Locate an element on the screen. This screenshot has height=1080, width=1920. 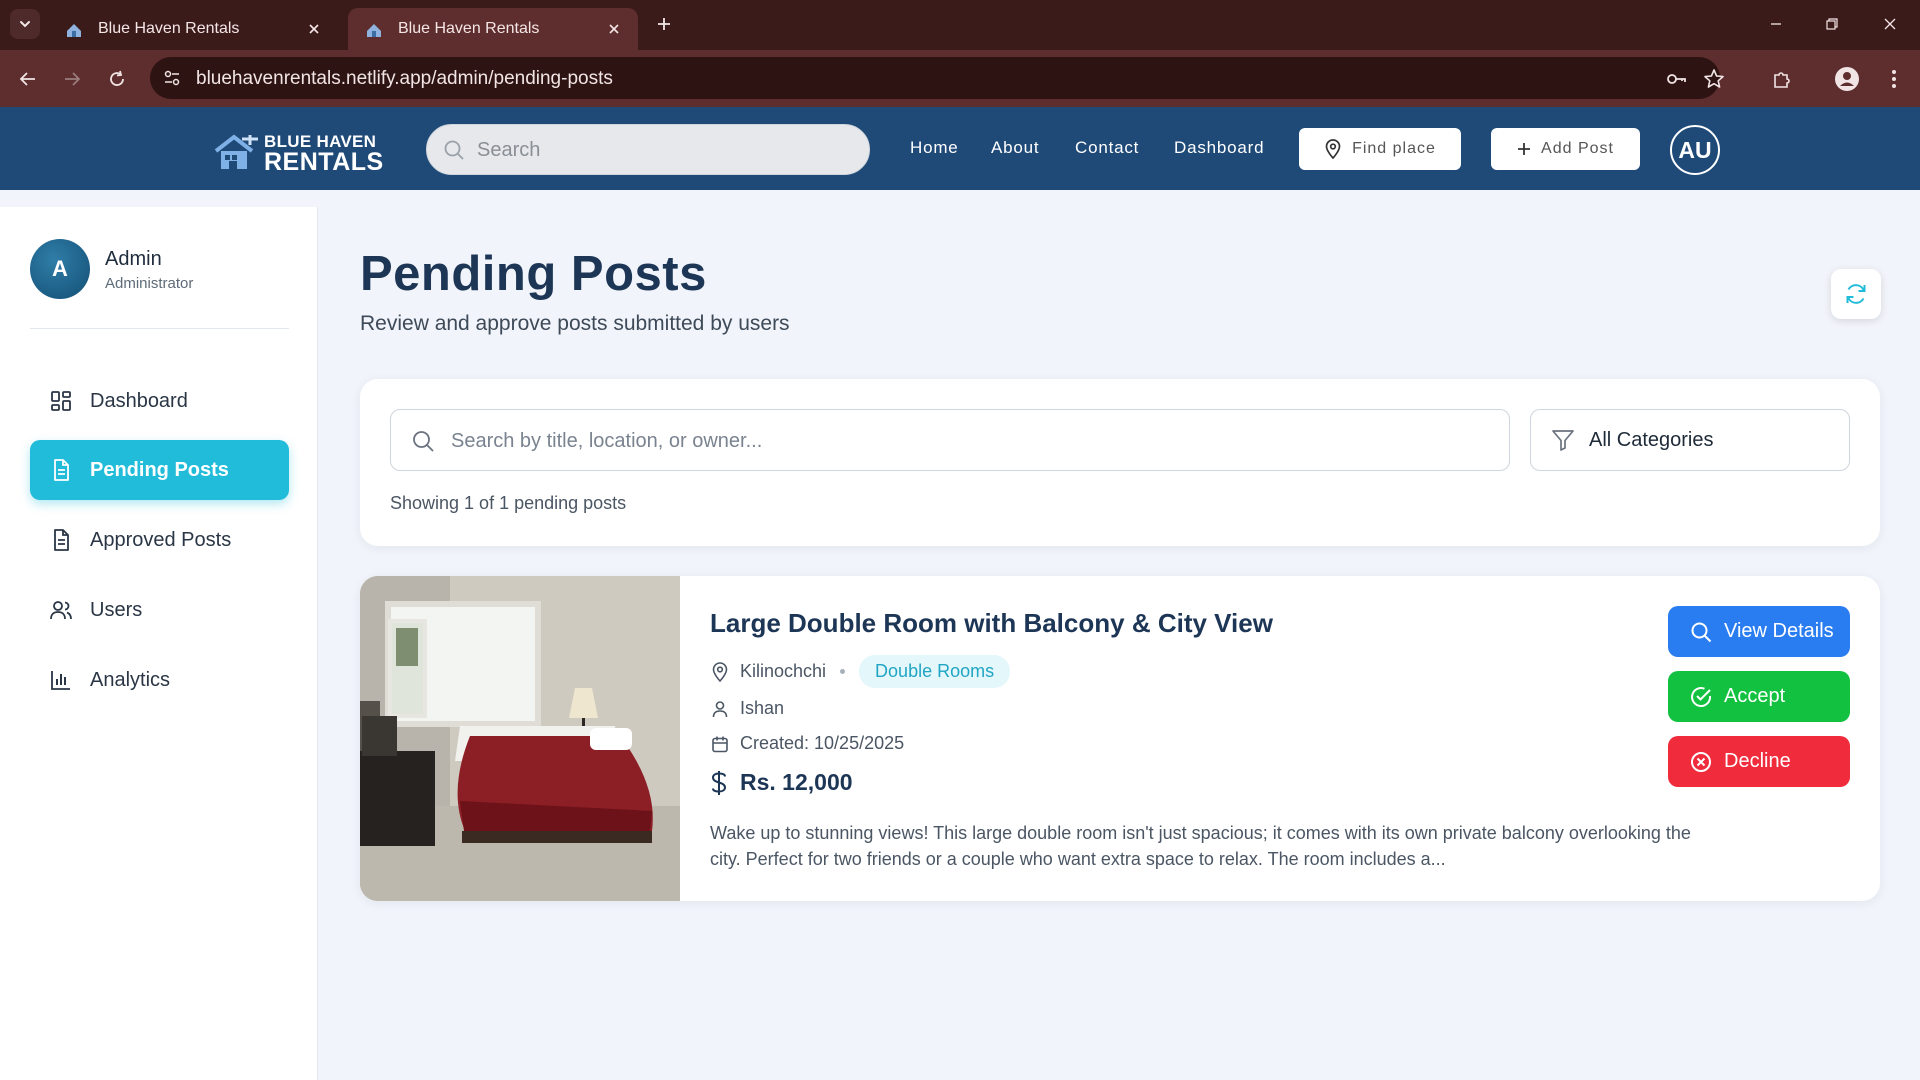
find-place-button: Find place is located at coordinates (1380, 149).